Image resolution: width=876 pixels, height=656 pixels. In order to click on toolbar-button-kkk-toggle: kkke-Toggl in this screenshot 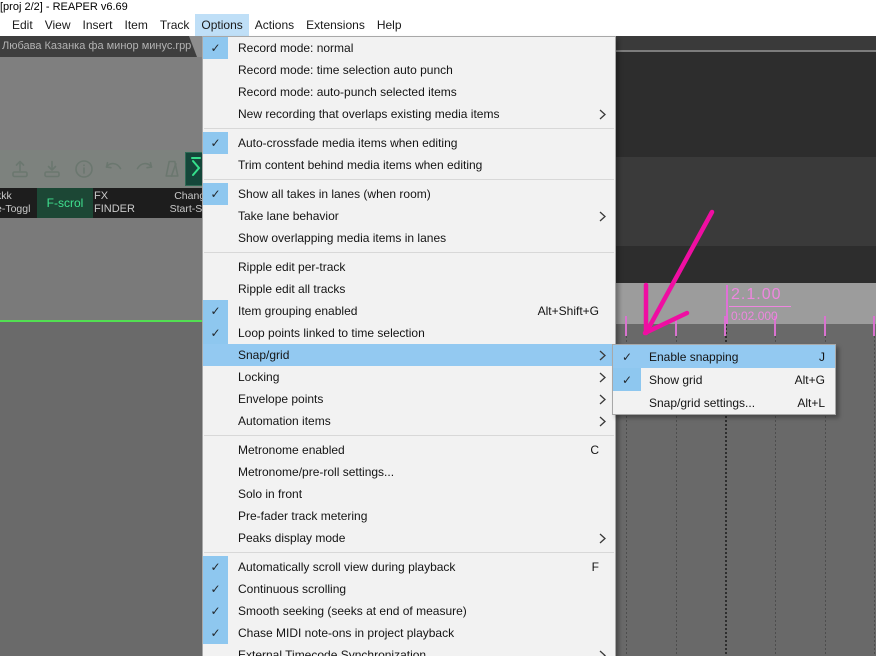, I will do `click(18, 203)`.